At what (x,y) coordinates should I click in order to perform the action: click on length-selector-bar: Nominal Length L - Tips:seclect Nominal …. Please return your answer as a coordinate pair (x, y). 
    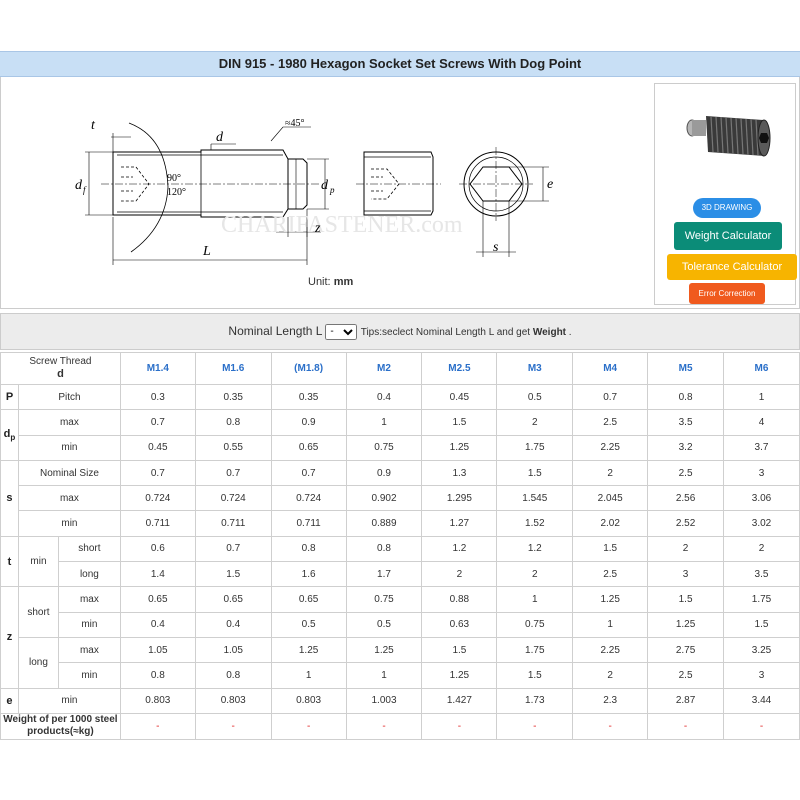
    Looking at the image, I should click on (400, 331).